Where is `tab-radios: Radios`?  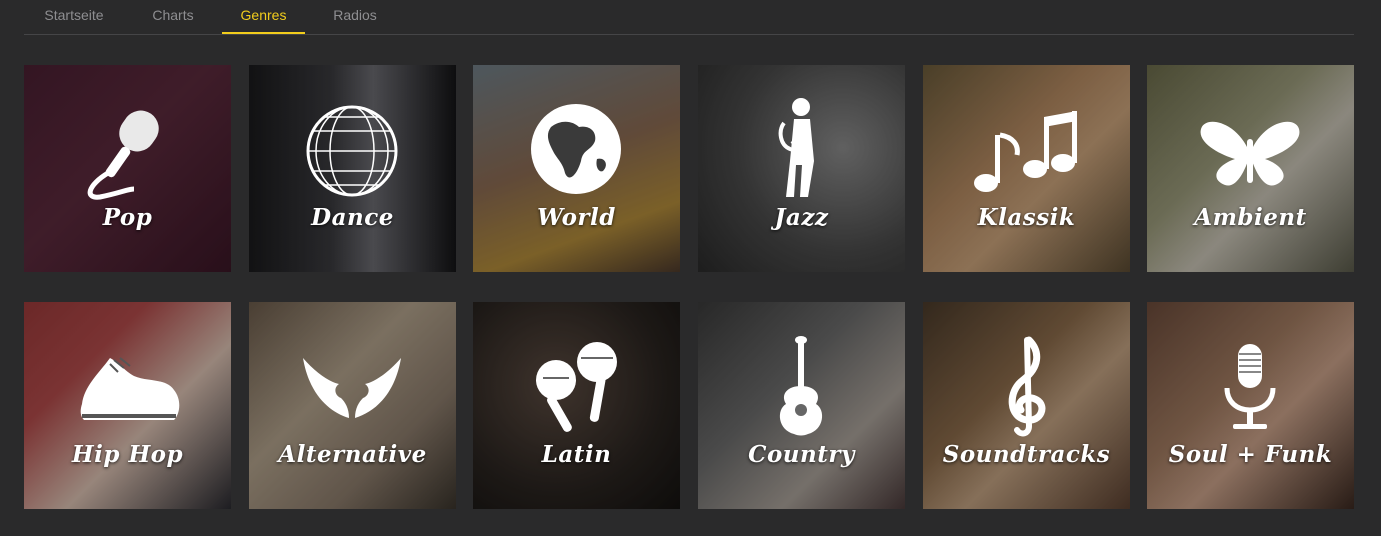
tab-radios: Radios is located at coordinates (355, 17).